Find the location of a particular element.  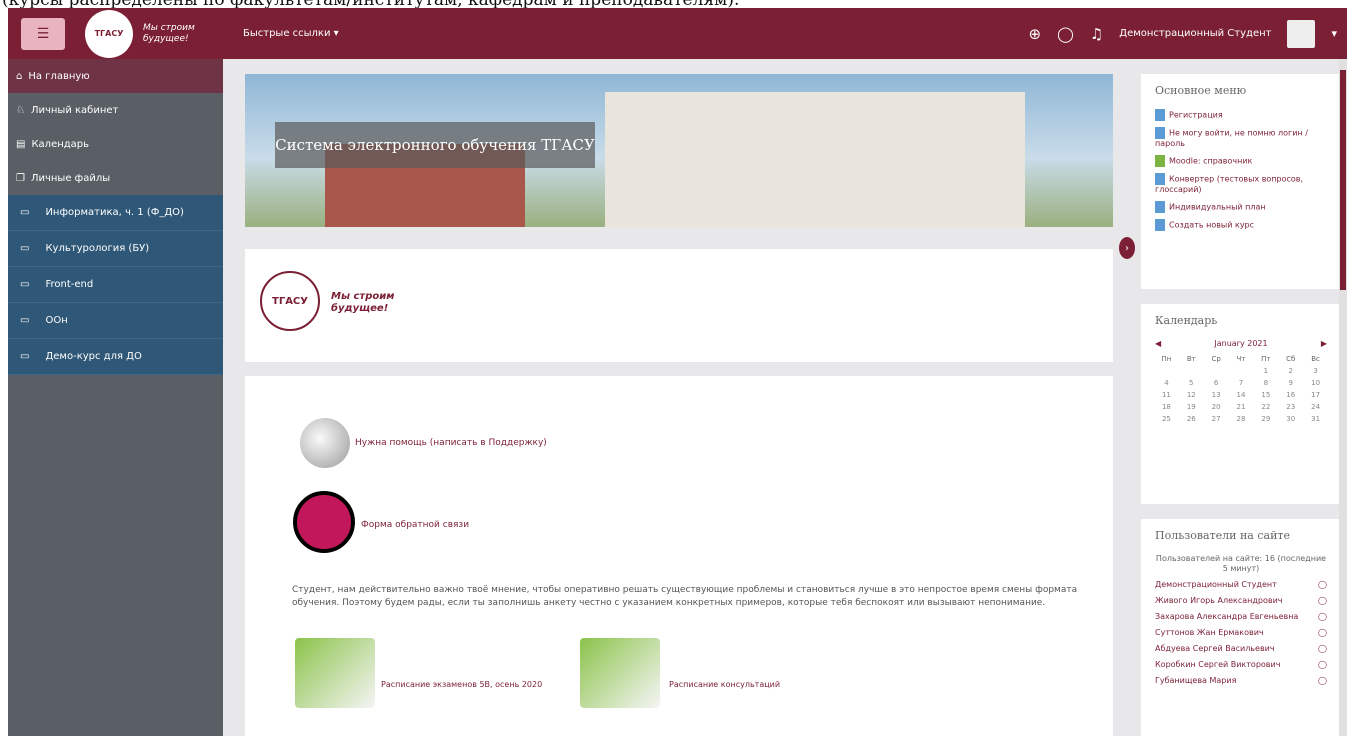

support-icon is located at coordinates (325, 443).